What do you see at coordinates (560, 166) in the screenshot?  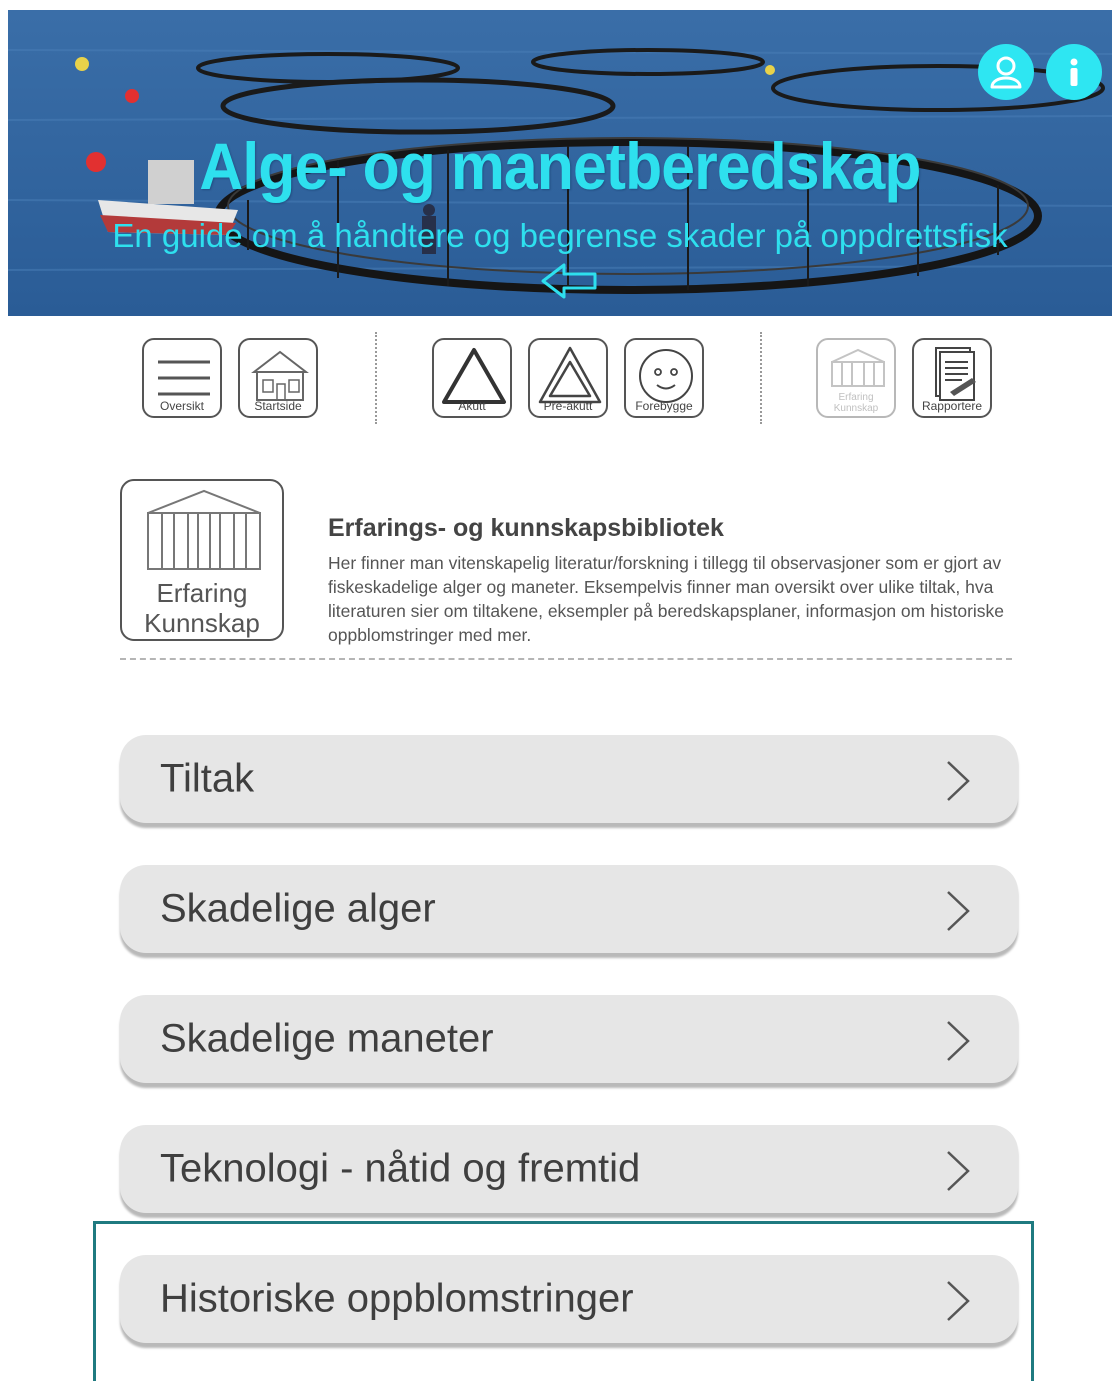 I see `app-title: Alge- og manetberedskap` at bounding box center [560, 166].